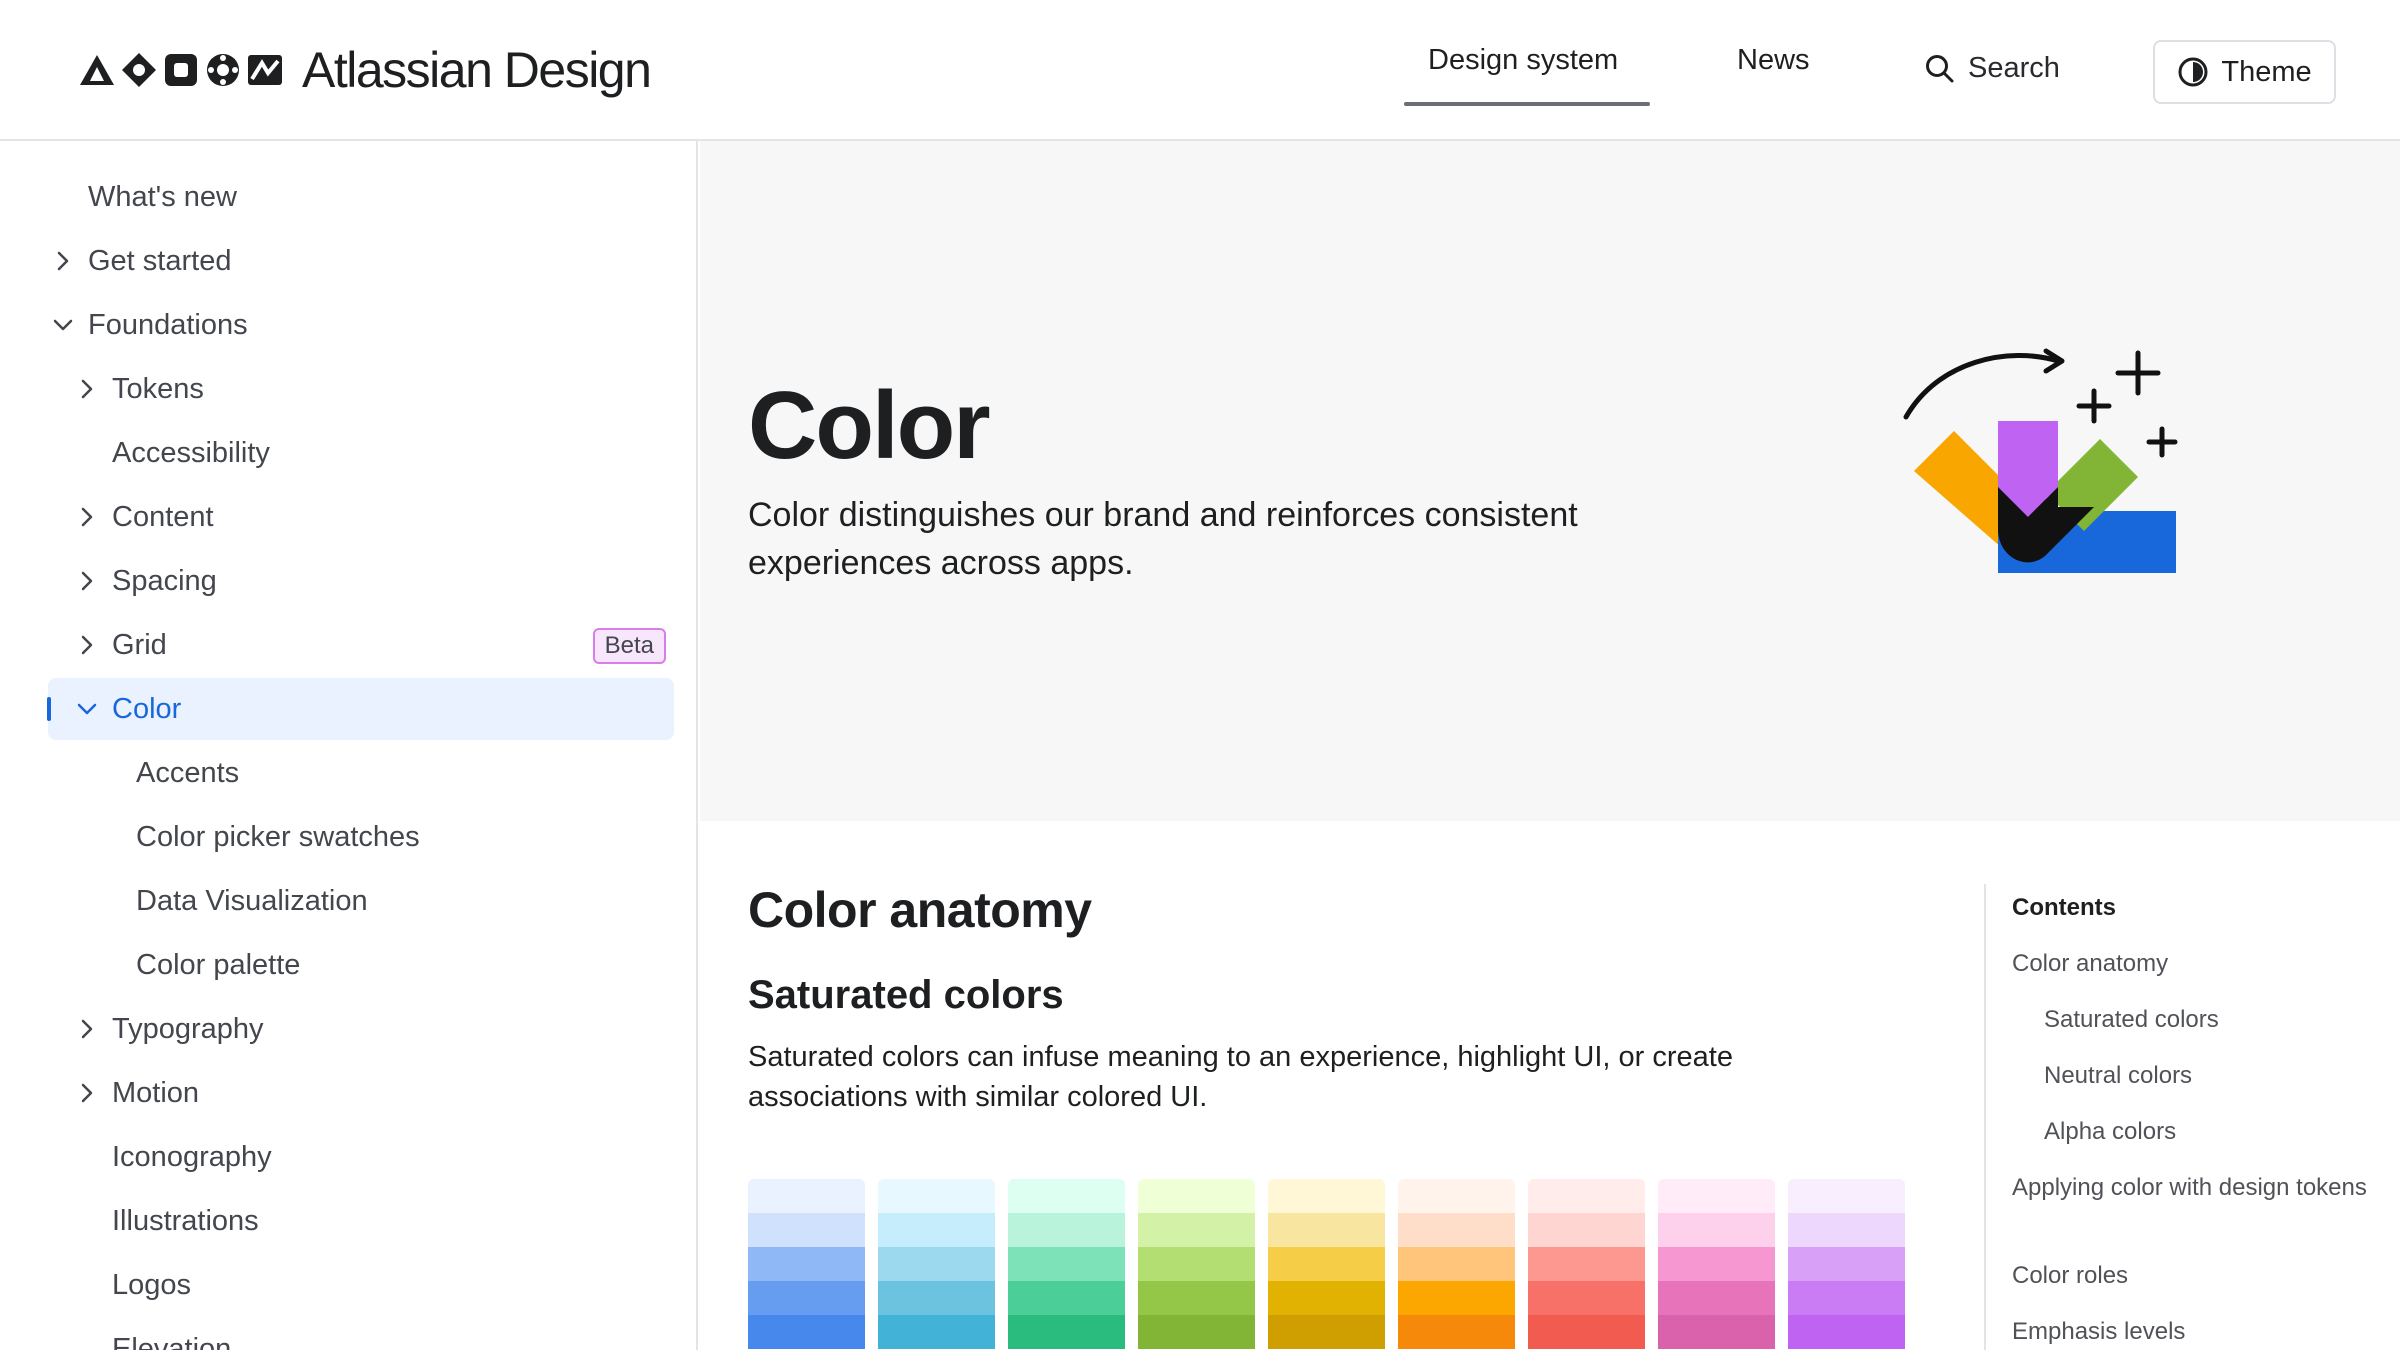 This screenshot has width=2400, height=1350. Describe the element at coordinates (2192, 1331) in the screenshot. I see `toc-link: Emphasis levels` at that location.